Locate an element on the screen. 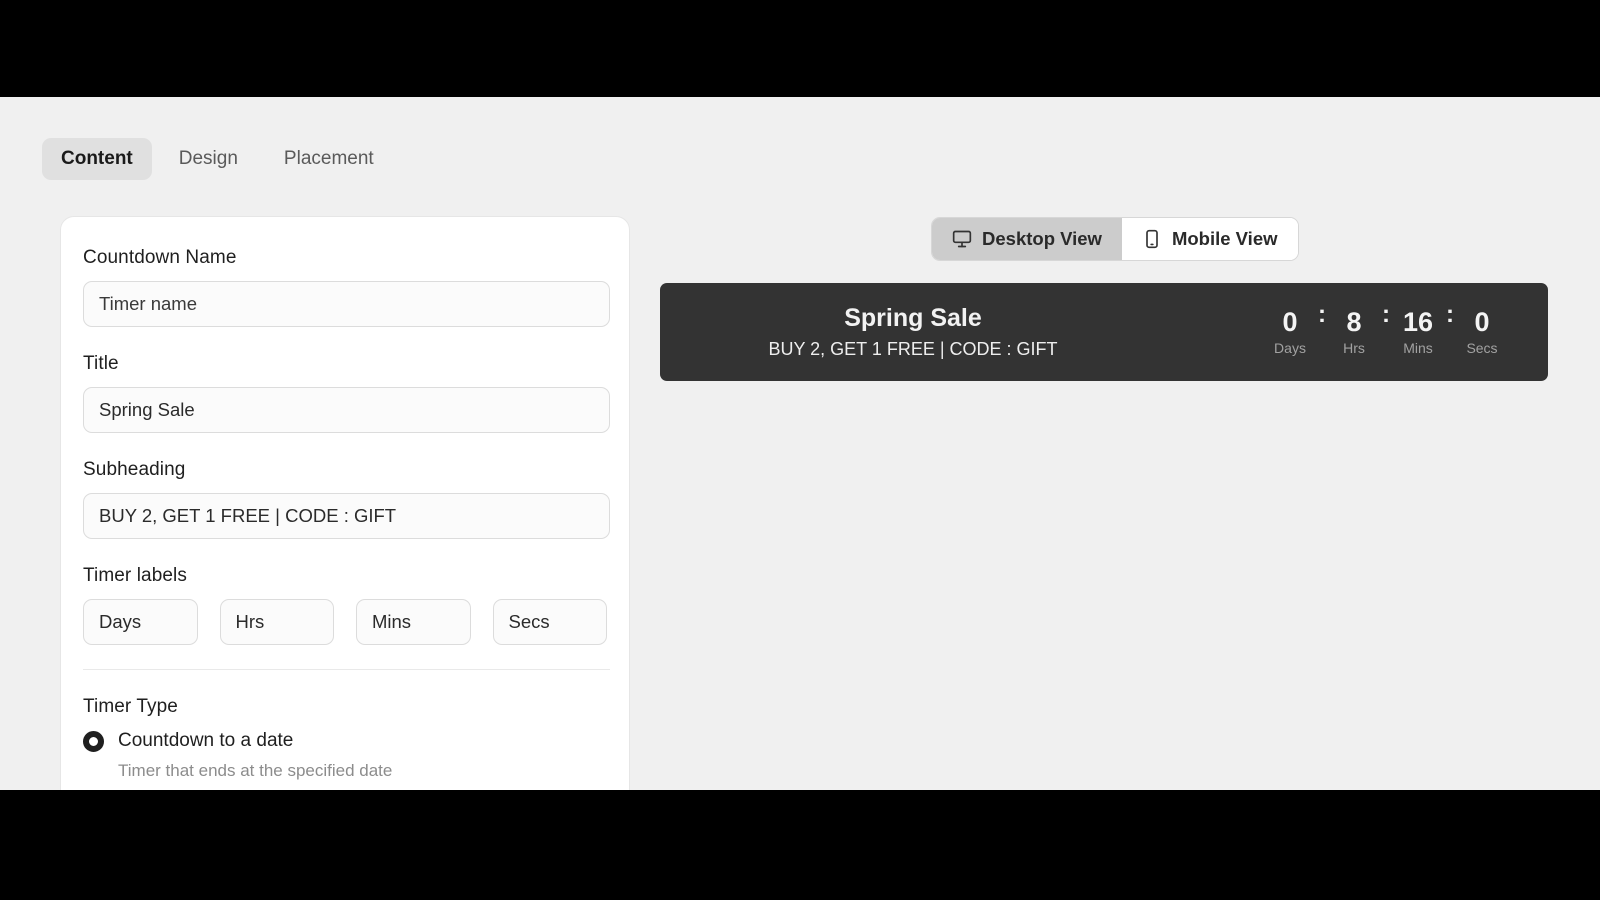  countdown-value-secs: 0 is located at coordinates (1482, 322).